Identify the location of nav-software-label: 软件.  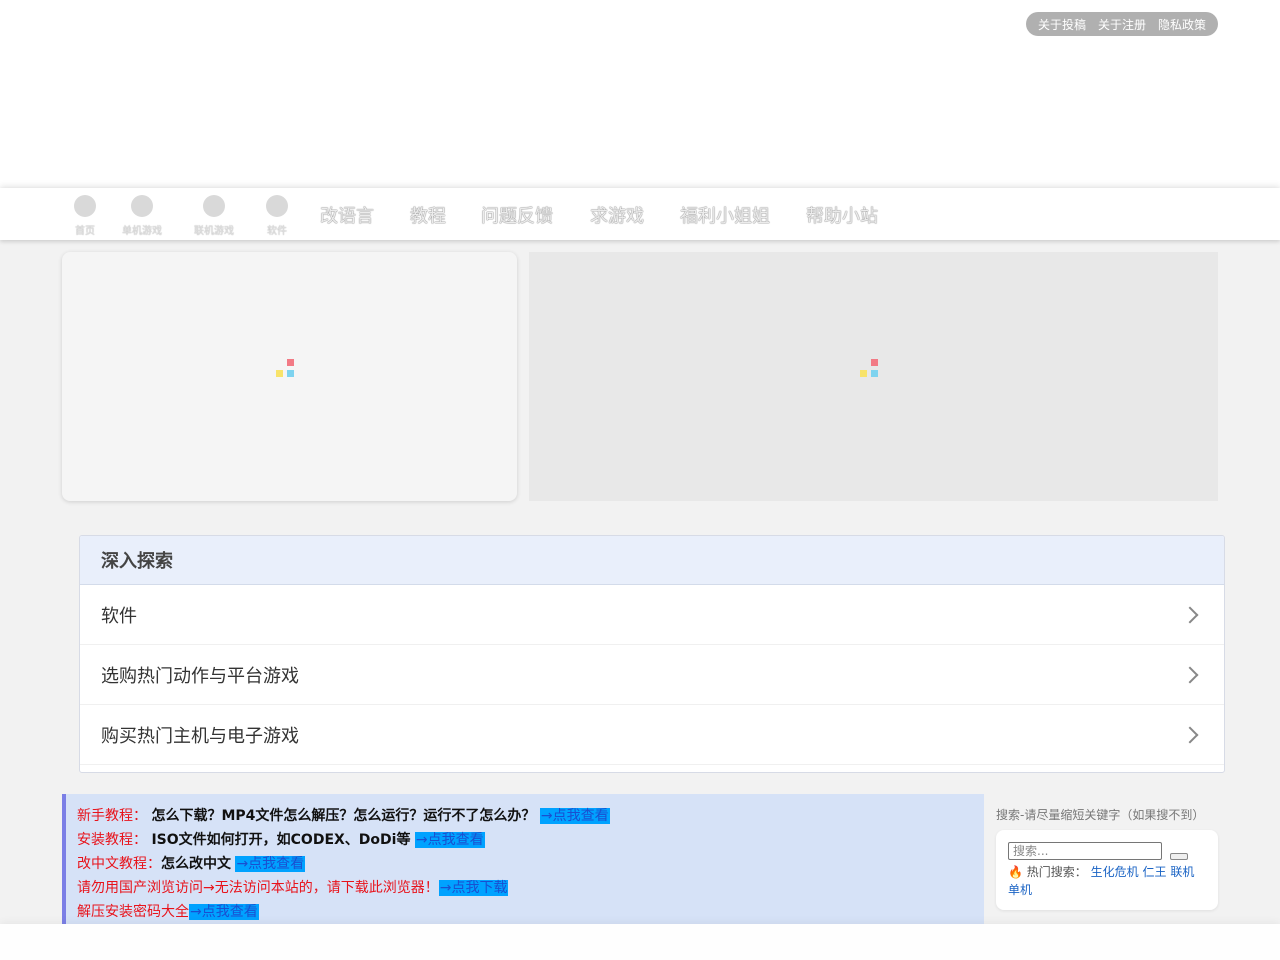
(277, 231).